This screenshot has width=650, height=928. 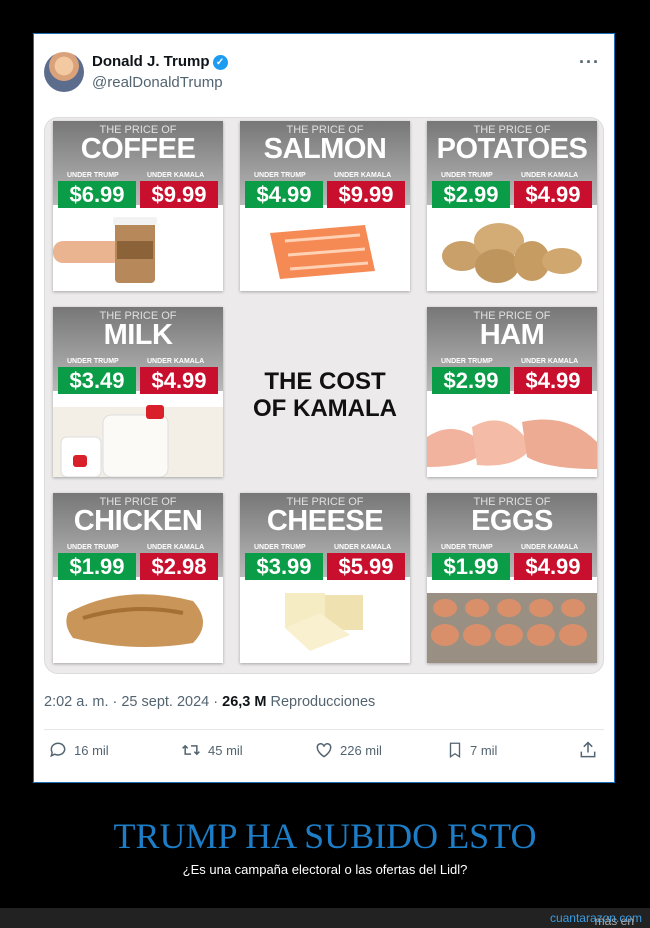 I want to click on share-icon, so click(x=588, y=749).